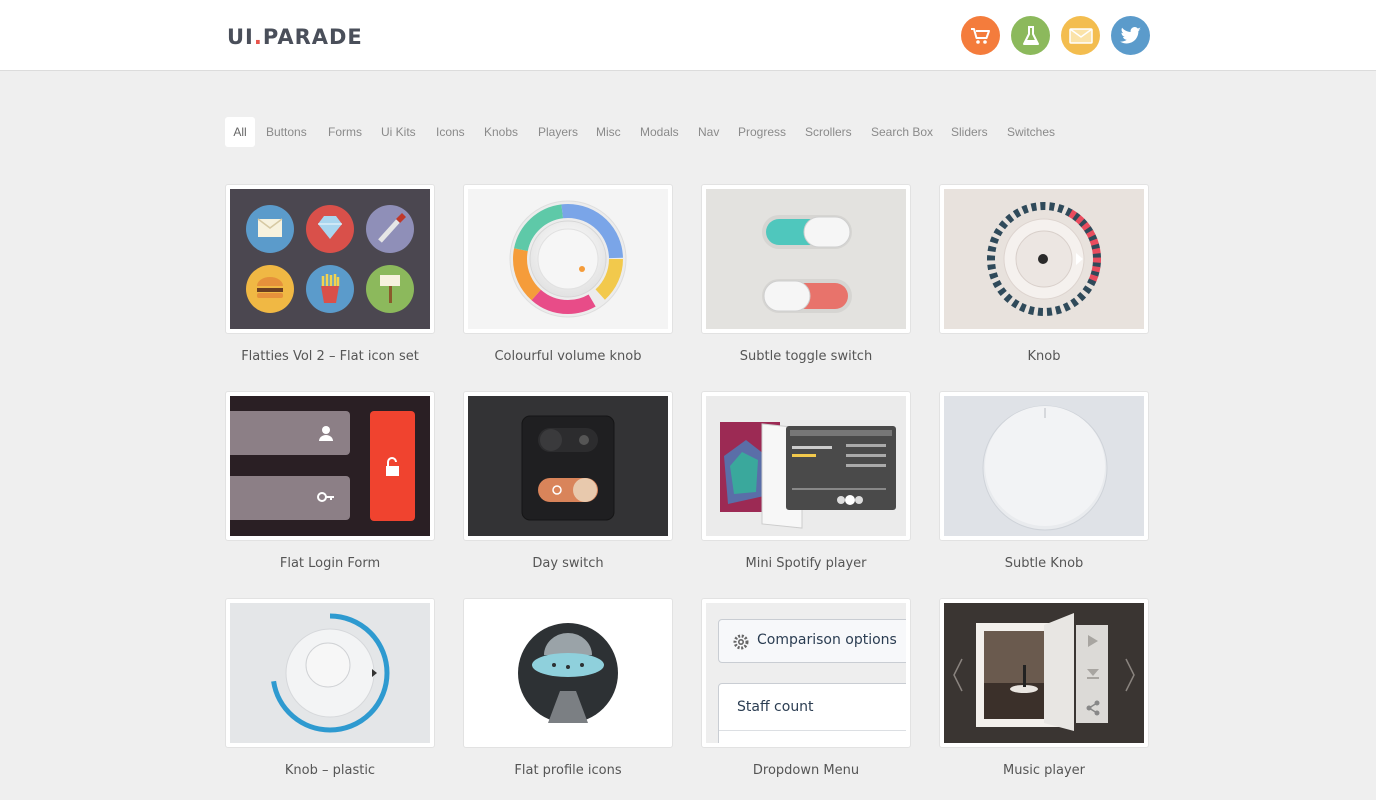 This screenshot has width=1376, height=800. Describe the element at coordinates (568, 770) in the screenshot. I see `item-title: Flat profile icons` at that location.